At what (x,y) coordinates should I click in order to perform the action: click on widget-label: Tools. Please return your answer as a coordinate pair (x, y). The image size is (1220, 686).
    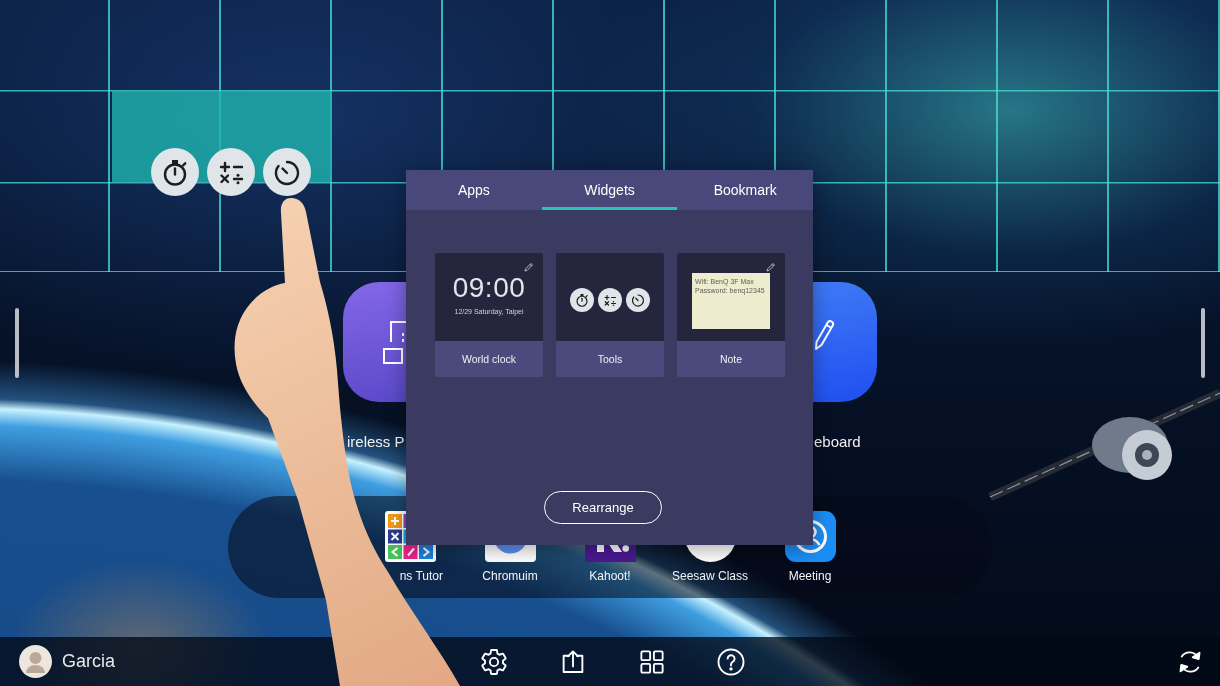
    Looking at the image, I should click on (610, 359).